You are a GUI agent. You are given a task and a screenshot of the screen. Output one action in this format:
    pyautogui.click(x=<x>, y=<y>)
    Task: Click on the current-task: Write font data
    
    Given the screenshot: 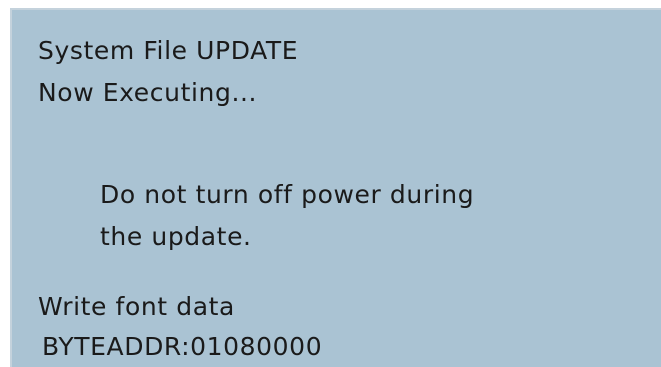 What is the action you would take?
    pyautogui.click(x=136, y=306)
    